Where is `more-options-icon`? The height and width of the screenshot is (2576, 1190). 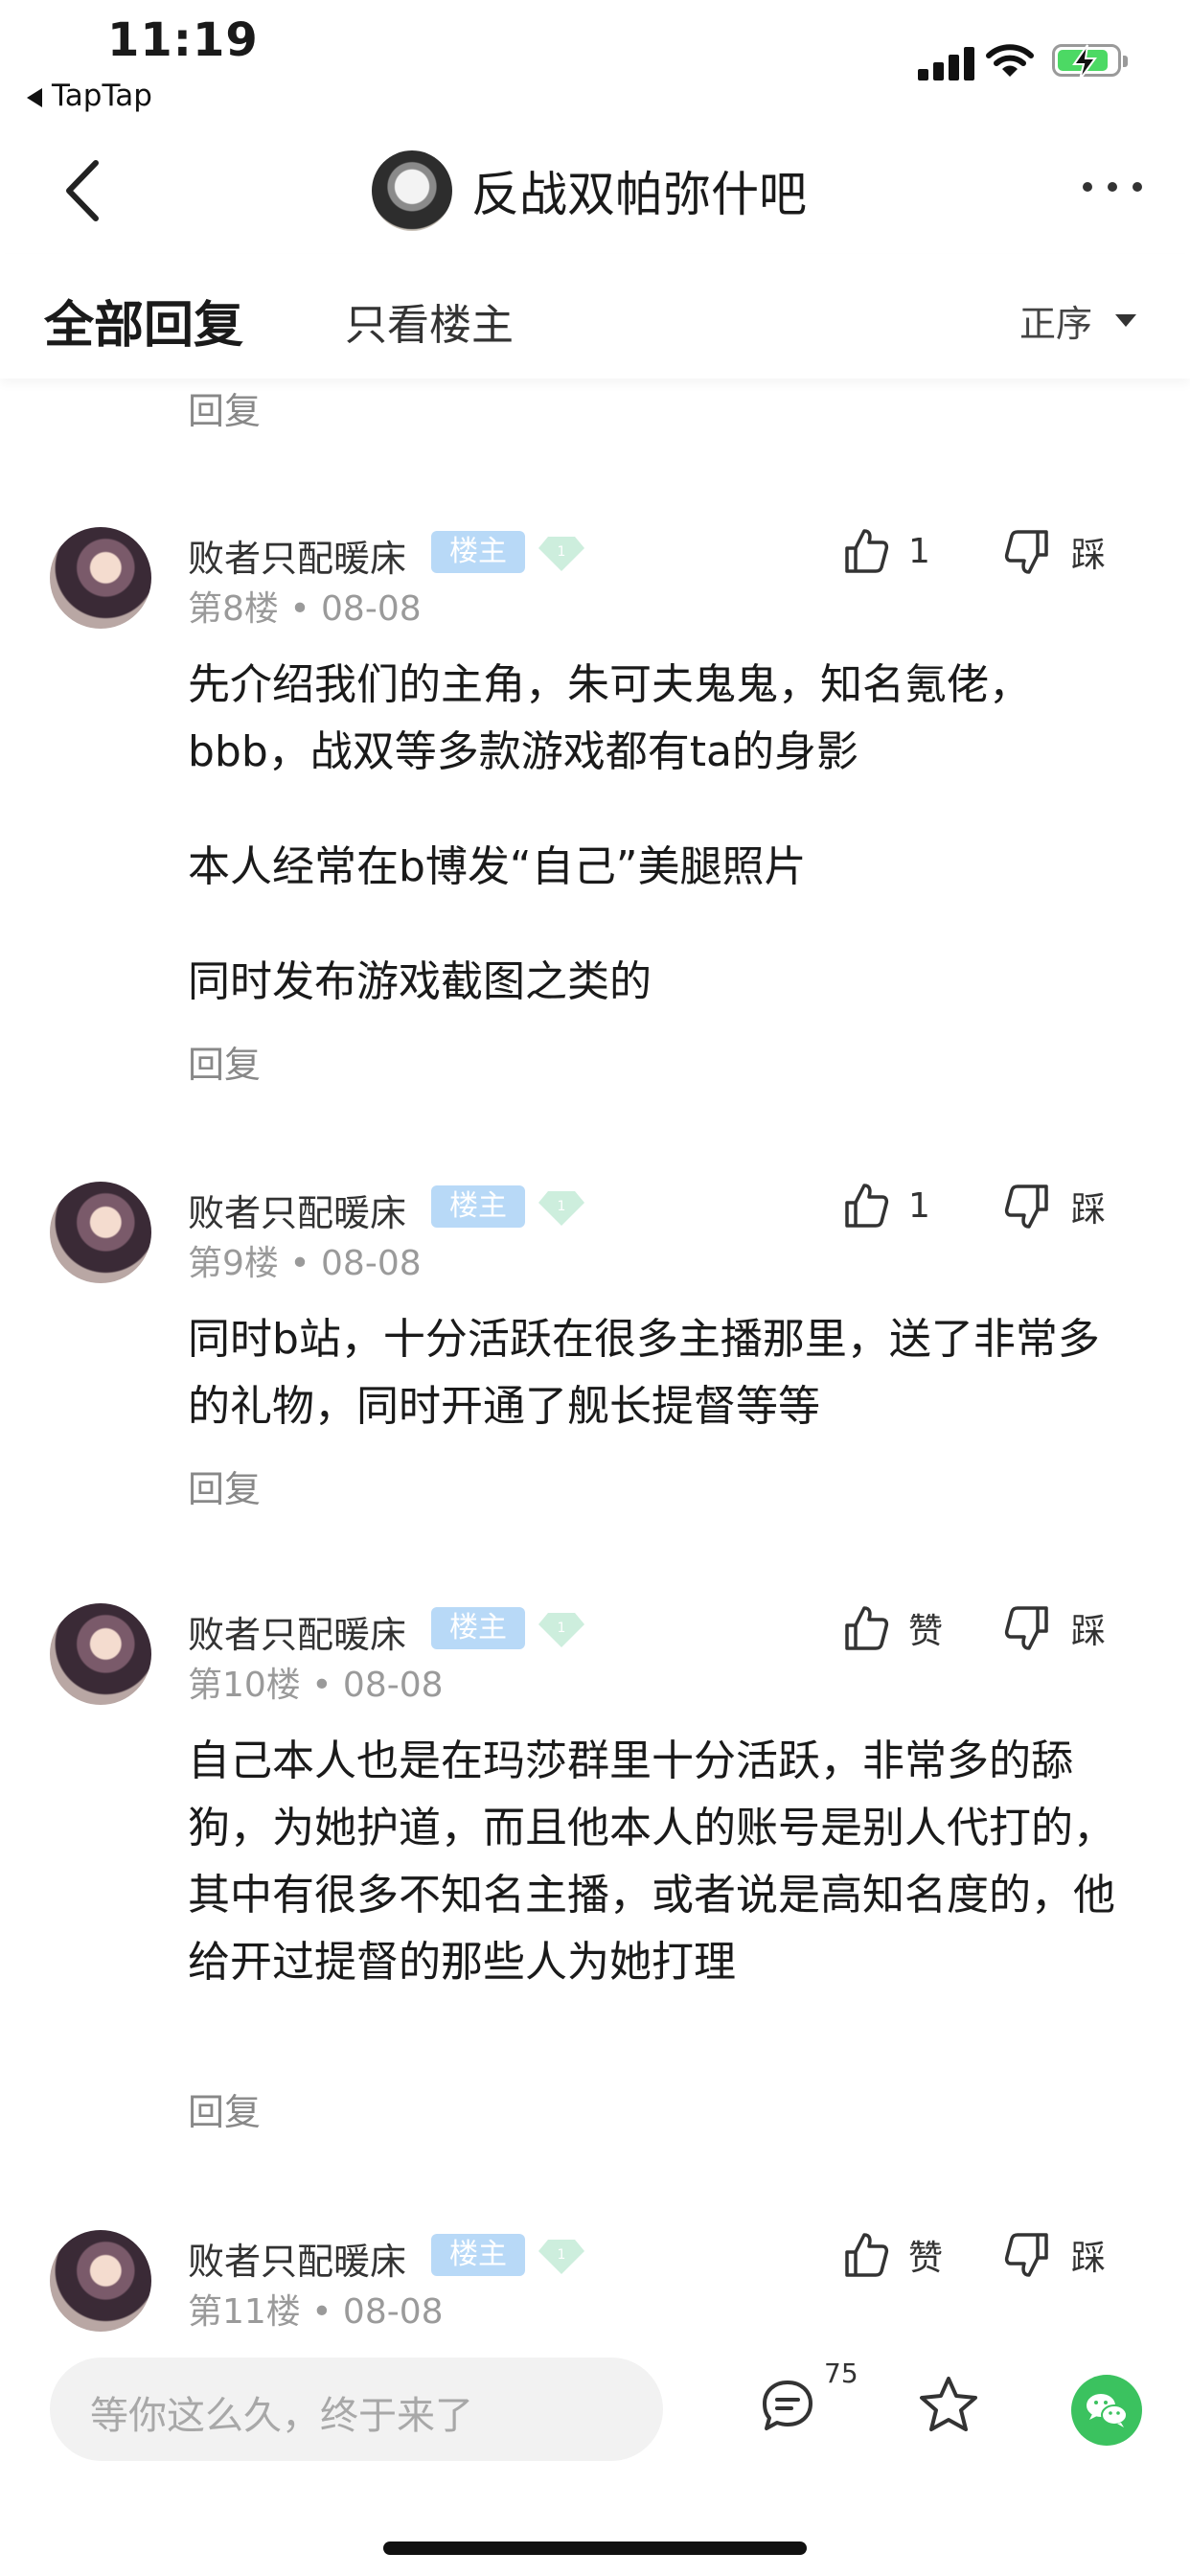
more-options-icon is located at coordinates (1112, 187).